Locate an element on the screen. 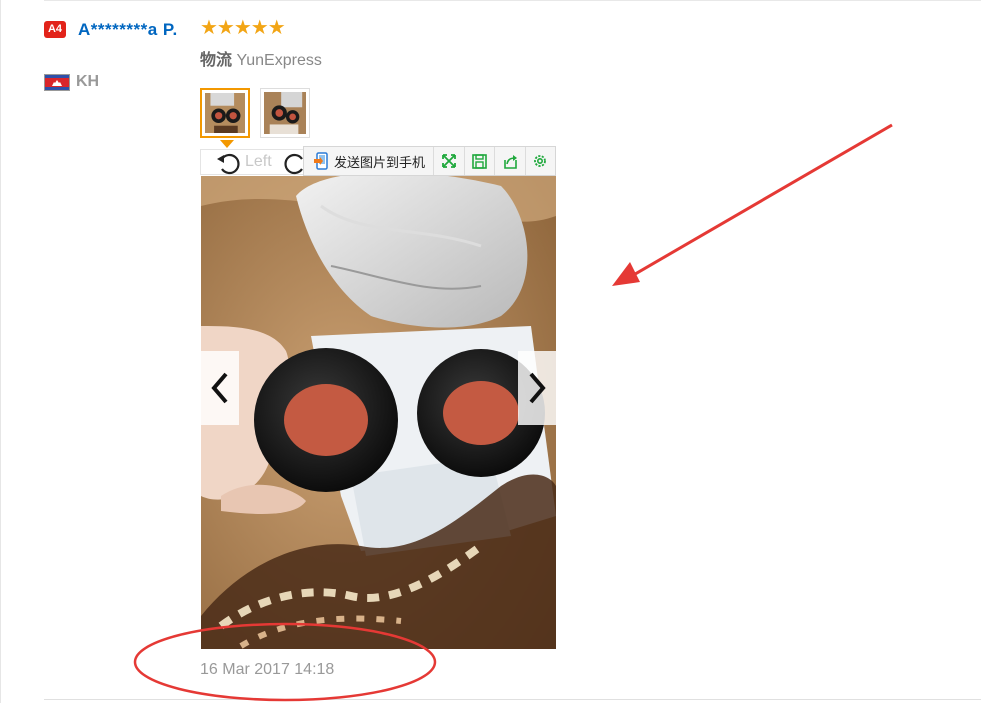 The image size is (981, 703). chevron-right-icon is located at coordinates (537, 388).